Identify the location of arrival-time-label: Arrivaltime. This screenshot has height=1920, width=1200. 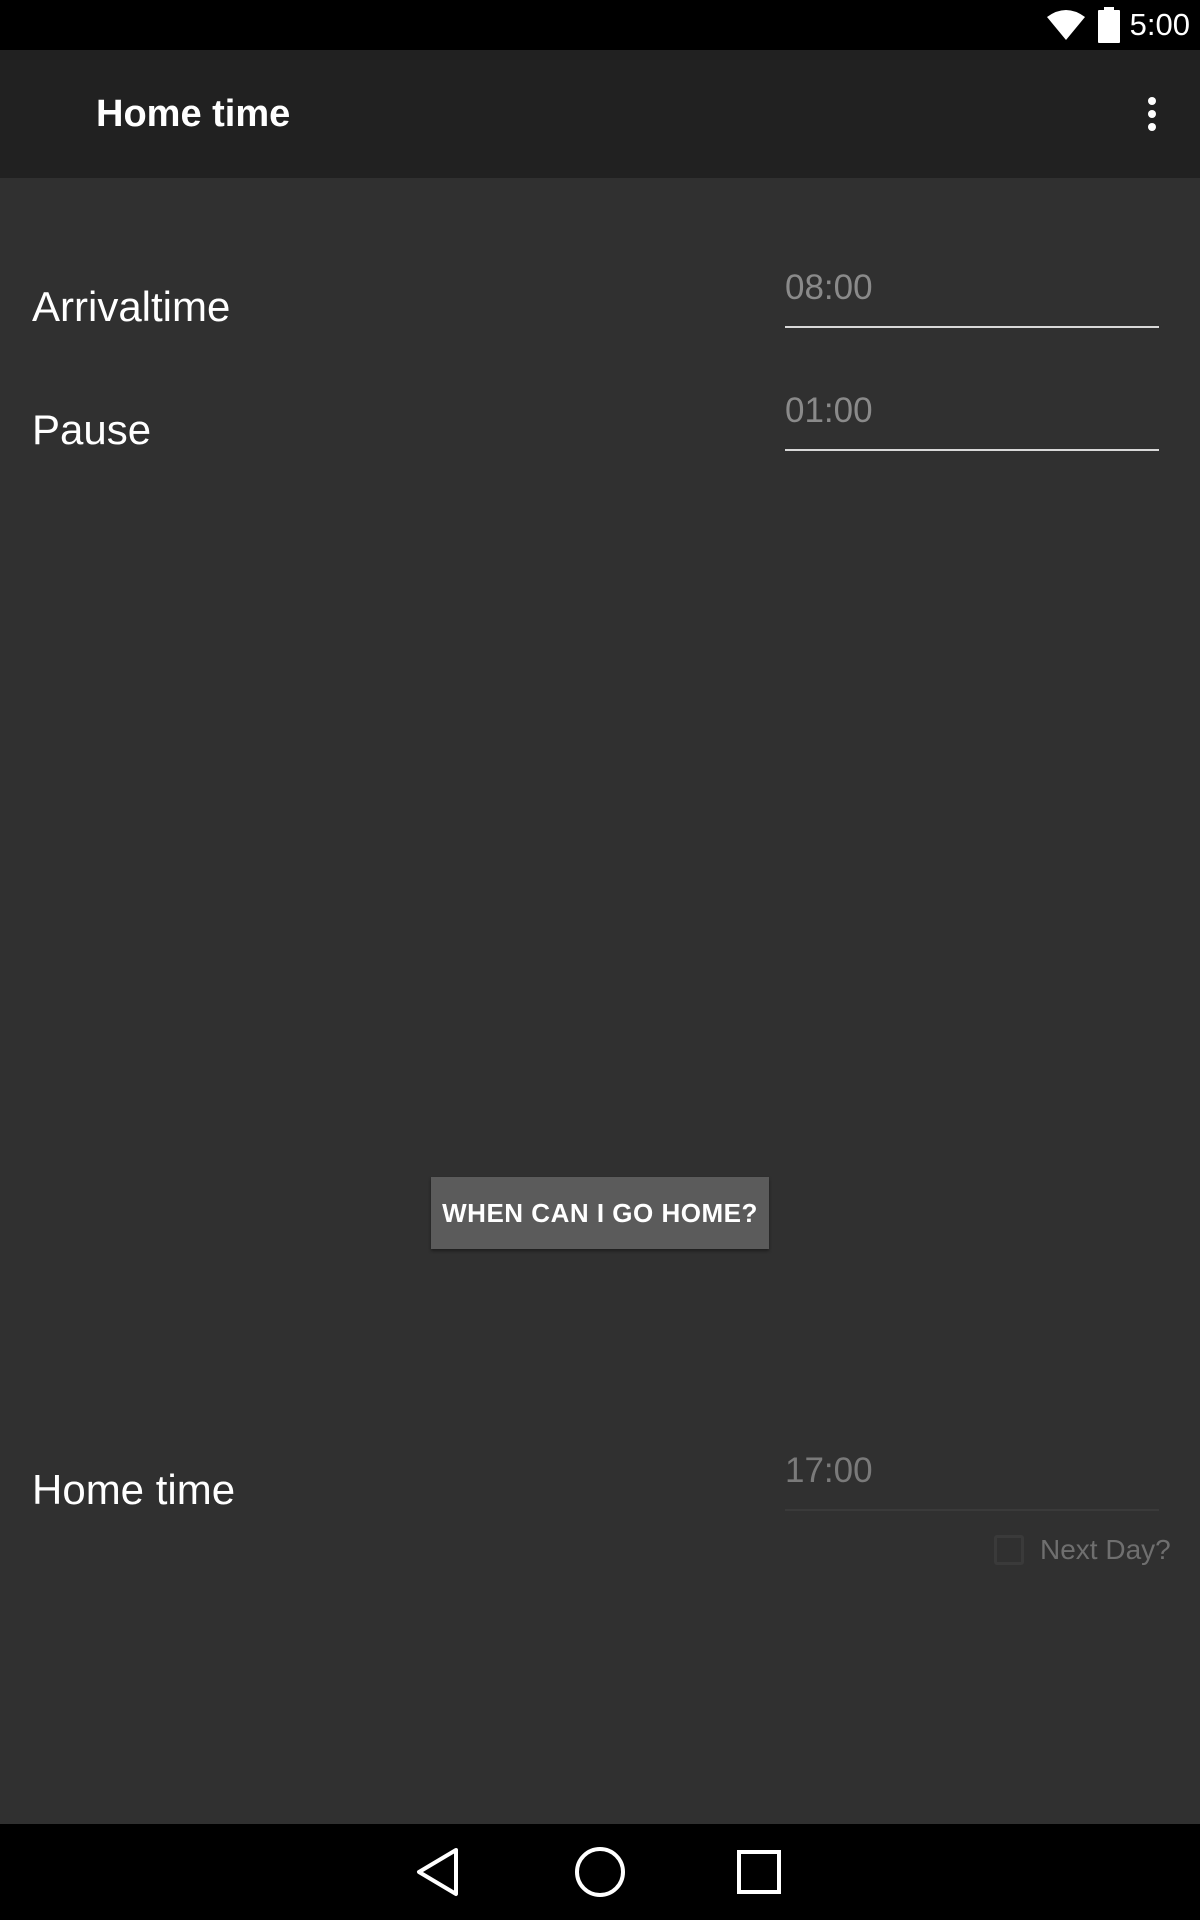
(131, 306).